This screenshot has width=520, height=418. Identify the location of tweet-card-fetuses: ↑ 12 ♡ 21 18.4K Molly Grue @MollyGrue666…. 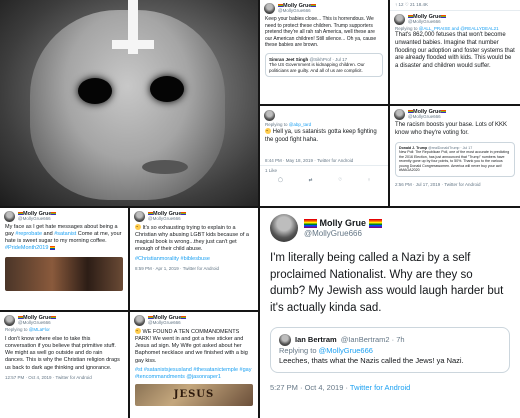
(455, 52).